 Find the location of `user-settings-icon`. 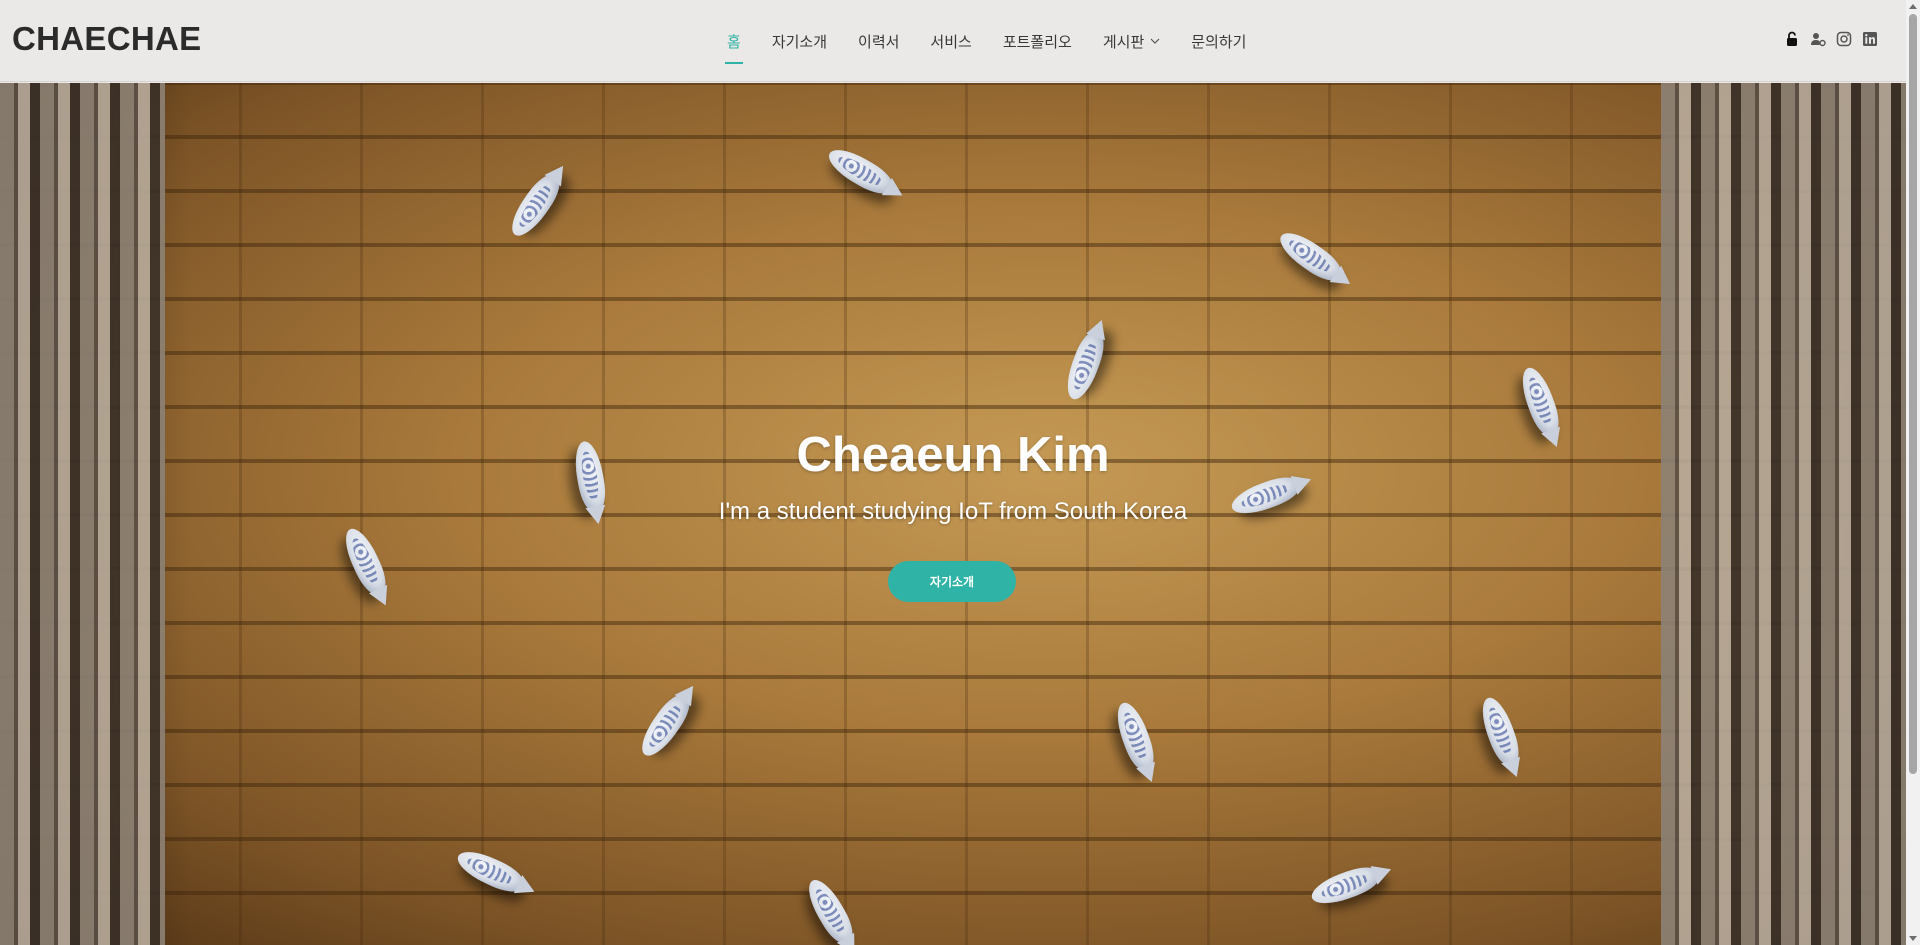

user-settings-icon is located at coordinates (1818, 39).